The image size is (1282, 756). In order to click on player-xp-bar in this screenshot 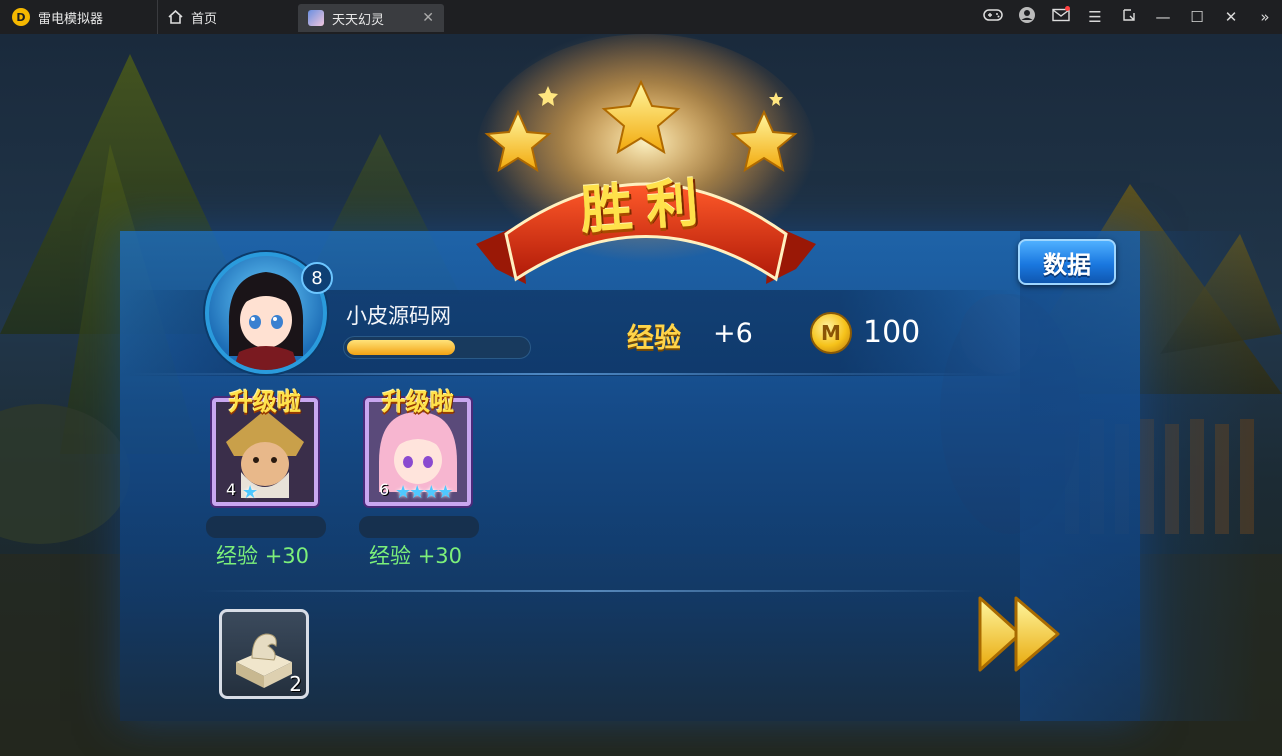, I will do `click(437, 347)`.